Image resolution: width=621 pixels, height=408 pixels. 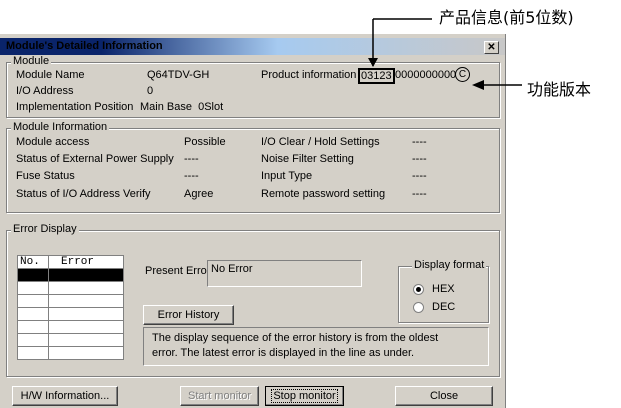 I want to click on column-header-no: No., so click(x=33, y=262).